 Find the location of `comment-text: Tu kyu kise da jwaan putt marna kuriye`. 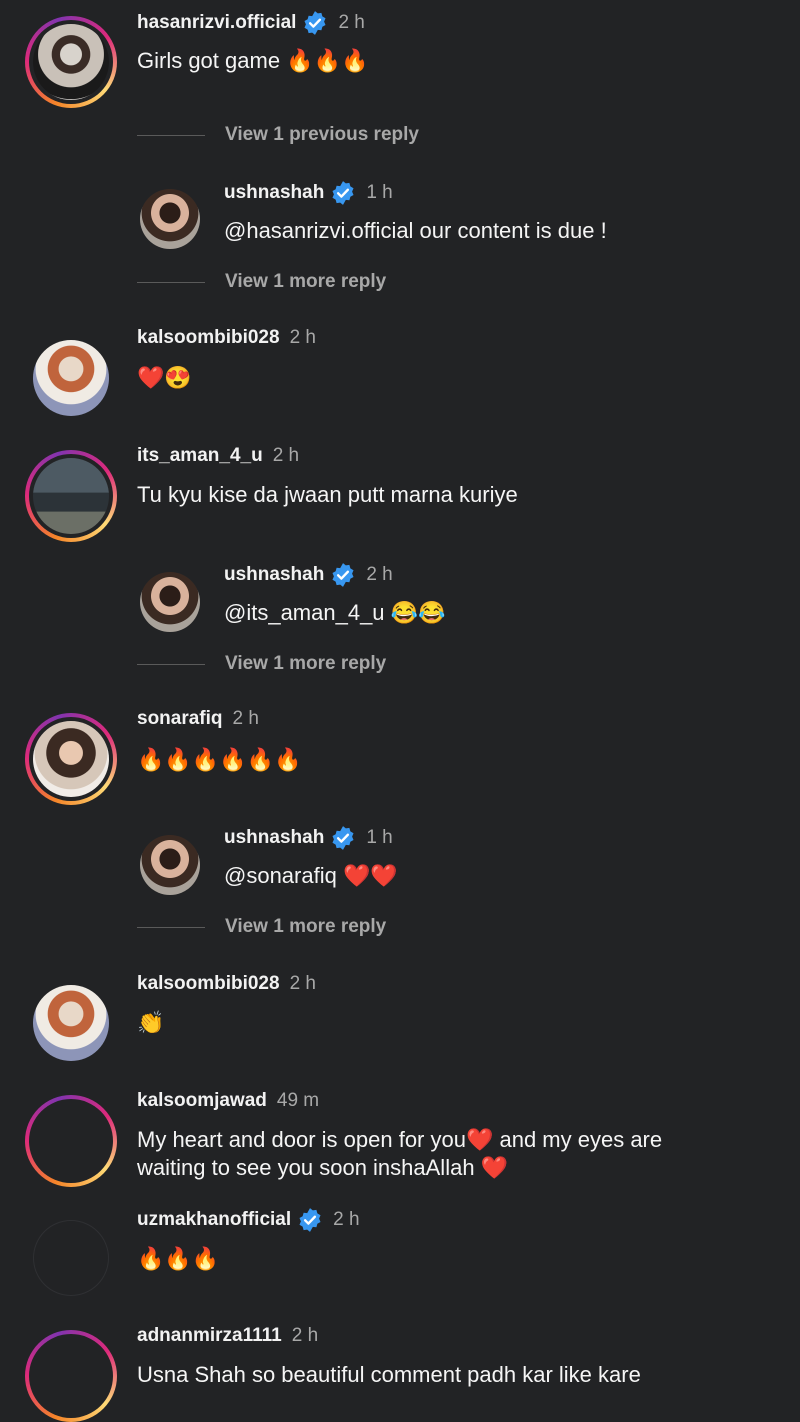

comment-text: Tu kyu kise da jwaan putt marna kuriye is located at coordinates (327, 494).